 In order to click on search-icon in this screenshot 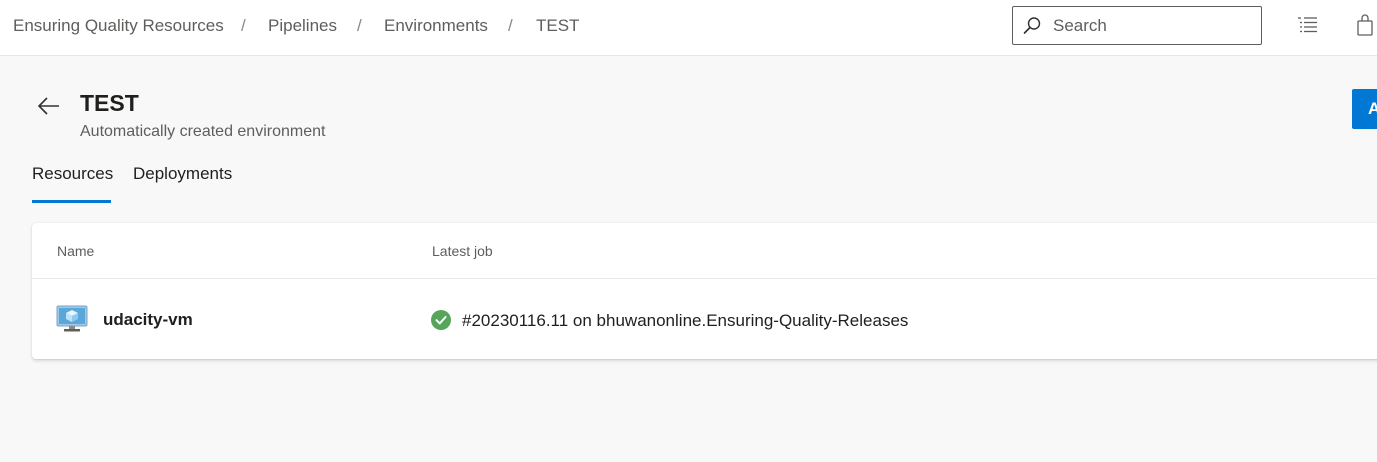, I will do `click(1032, 25)`.